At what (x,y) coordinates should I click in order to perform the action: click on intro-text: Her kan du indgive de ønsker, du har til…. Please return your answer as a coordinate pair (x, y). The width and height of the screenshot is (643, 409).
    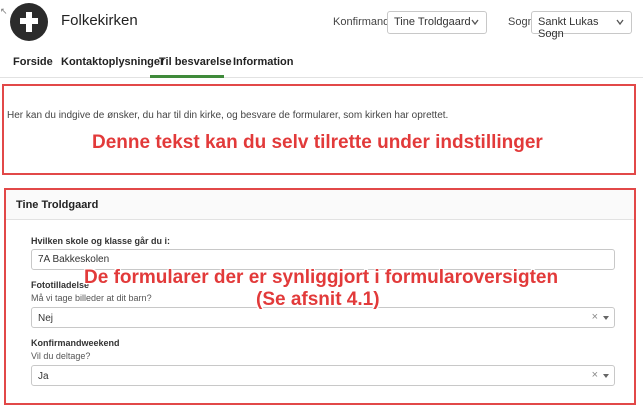
    Looking at the image, I should click on (228, 115).